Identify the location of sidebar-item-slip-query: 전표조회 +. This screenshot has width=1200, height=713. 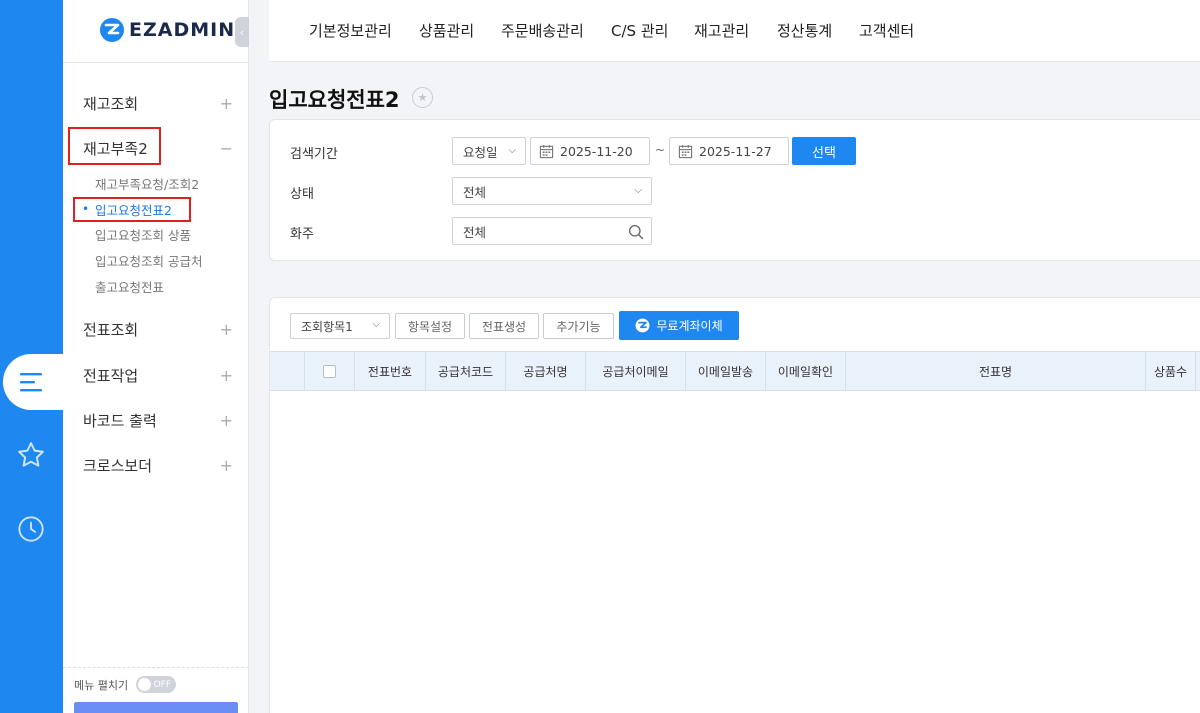
(158, 329).